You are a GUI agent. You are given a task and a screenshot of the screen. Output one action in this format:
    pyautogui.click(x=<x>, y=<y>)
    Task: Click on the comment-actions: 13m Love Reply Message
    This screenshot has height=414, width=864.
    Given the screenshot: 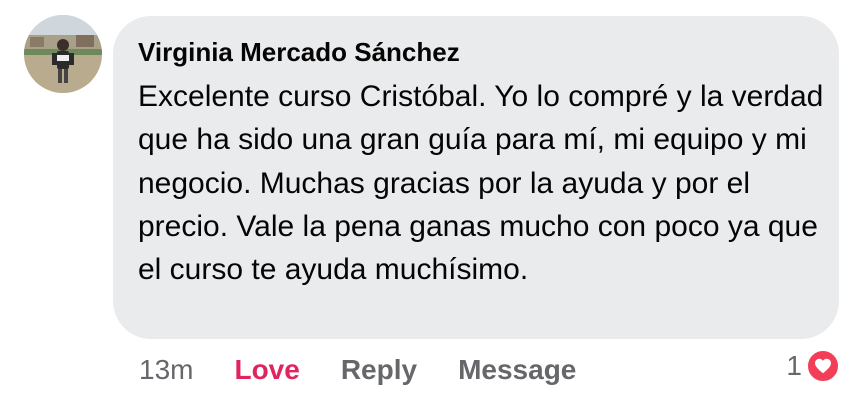 What is the action you would take?
    pyautogui.click(x=357, y=370)
    